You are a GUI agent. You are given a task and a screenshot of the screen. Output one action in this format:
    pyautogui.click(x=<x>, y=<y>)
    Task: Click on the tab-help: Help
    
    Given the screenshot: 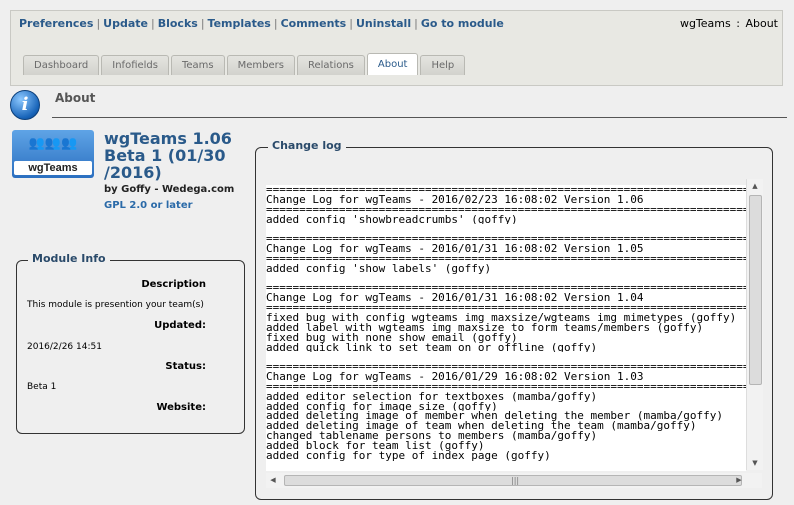 What is the action you would take?
    pyautogui.click(x=443, y=65)
    